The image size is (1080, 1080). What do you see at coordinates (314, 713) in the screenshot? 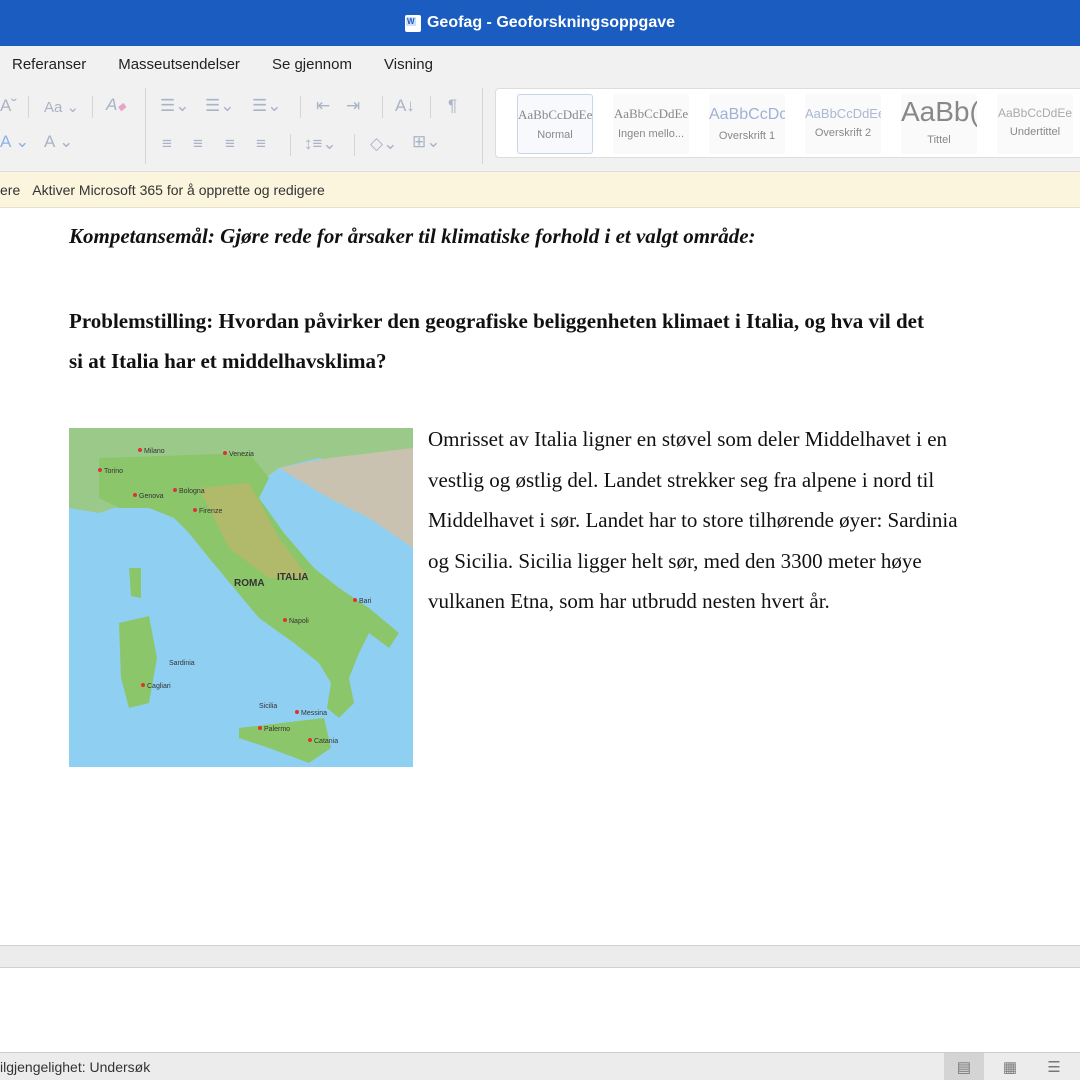
I see `map-label: Messina` at bounding box center [314, 713].